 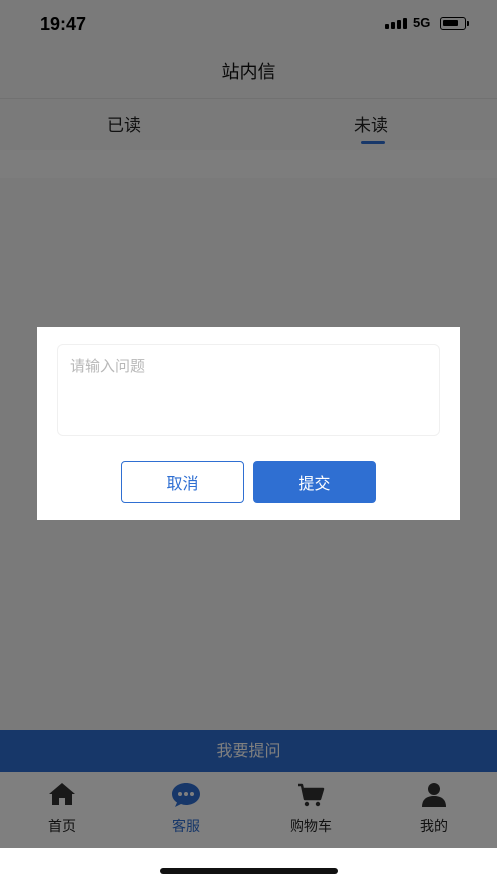 What do you see at coordinates (182, 482) in the screenshot?
I see `cancel-button: 取消` at bounding box center [182, 482].